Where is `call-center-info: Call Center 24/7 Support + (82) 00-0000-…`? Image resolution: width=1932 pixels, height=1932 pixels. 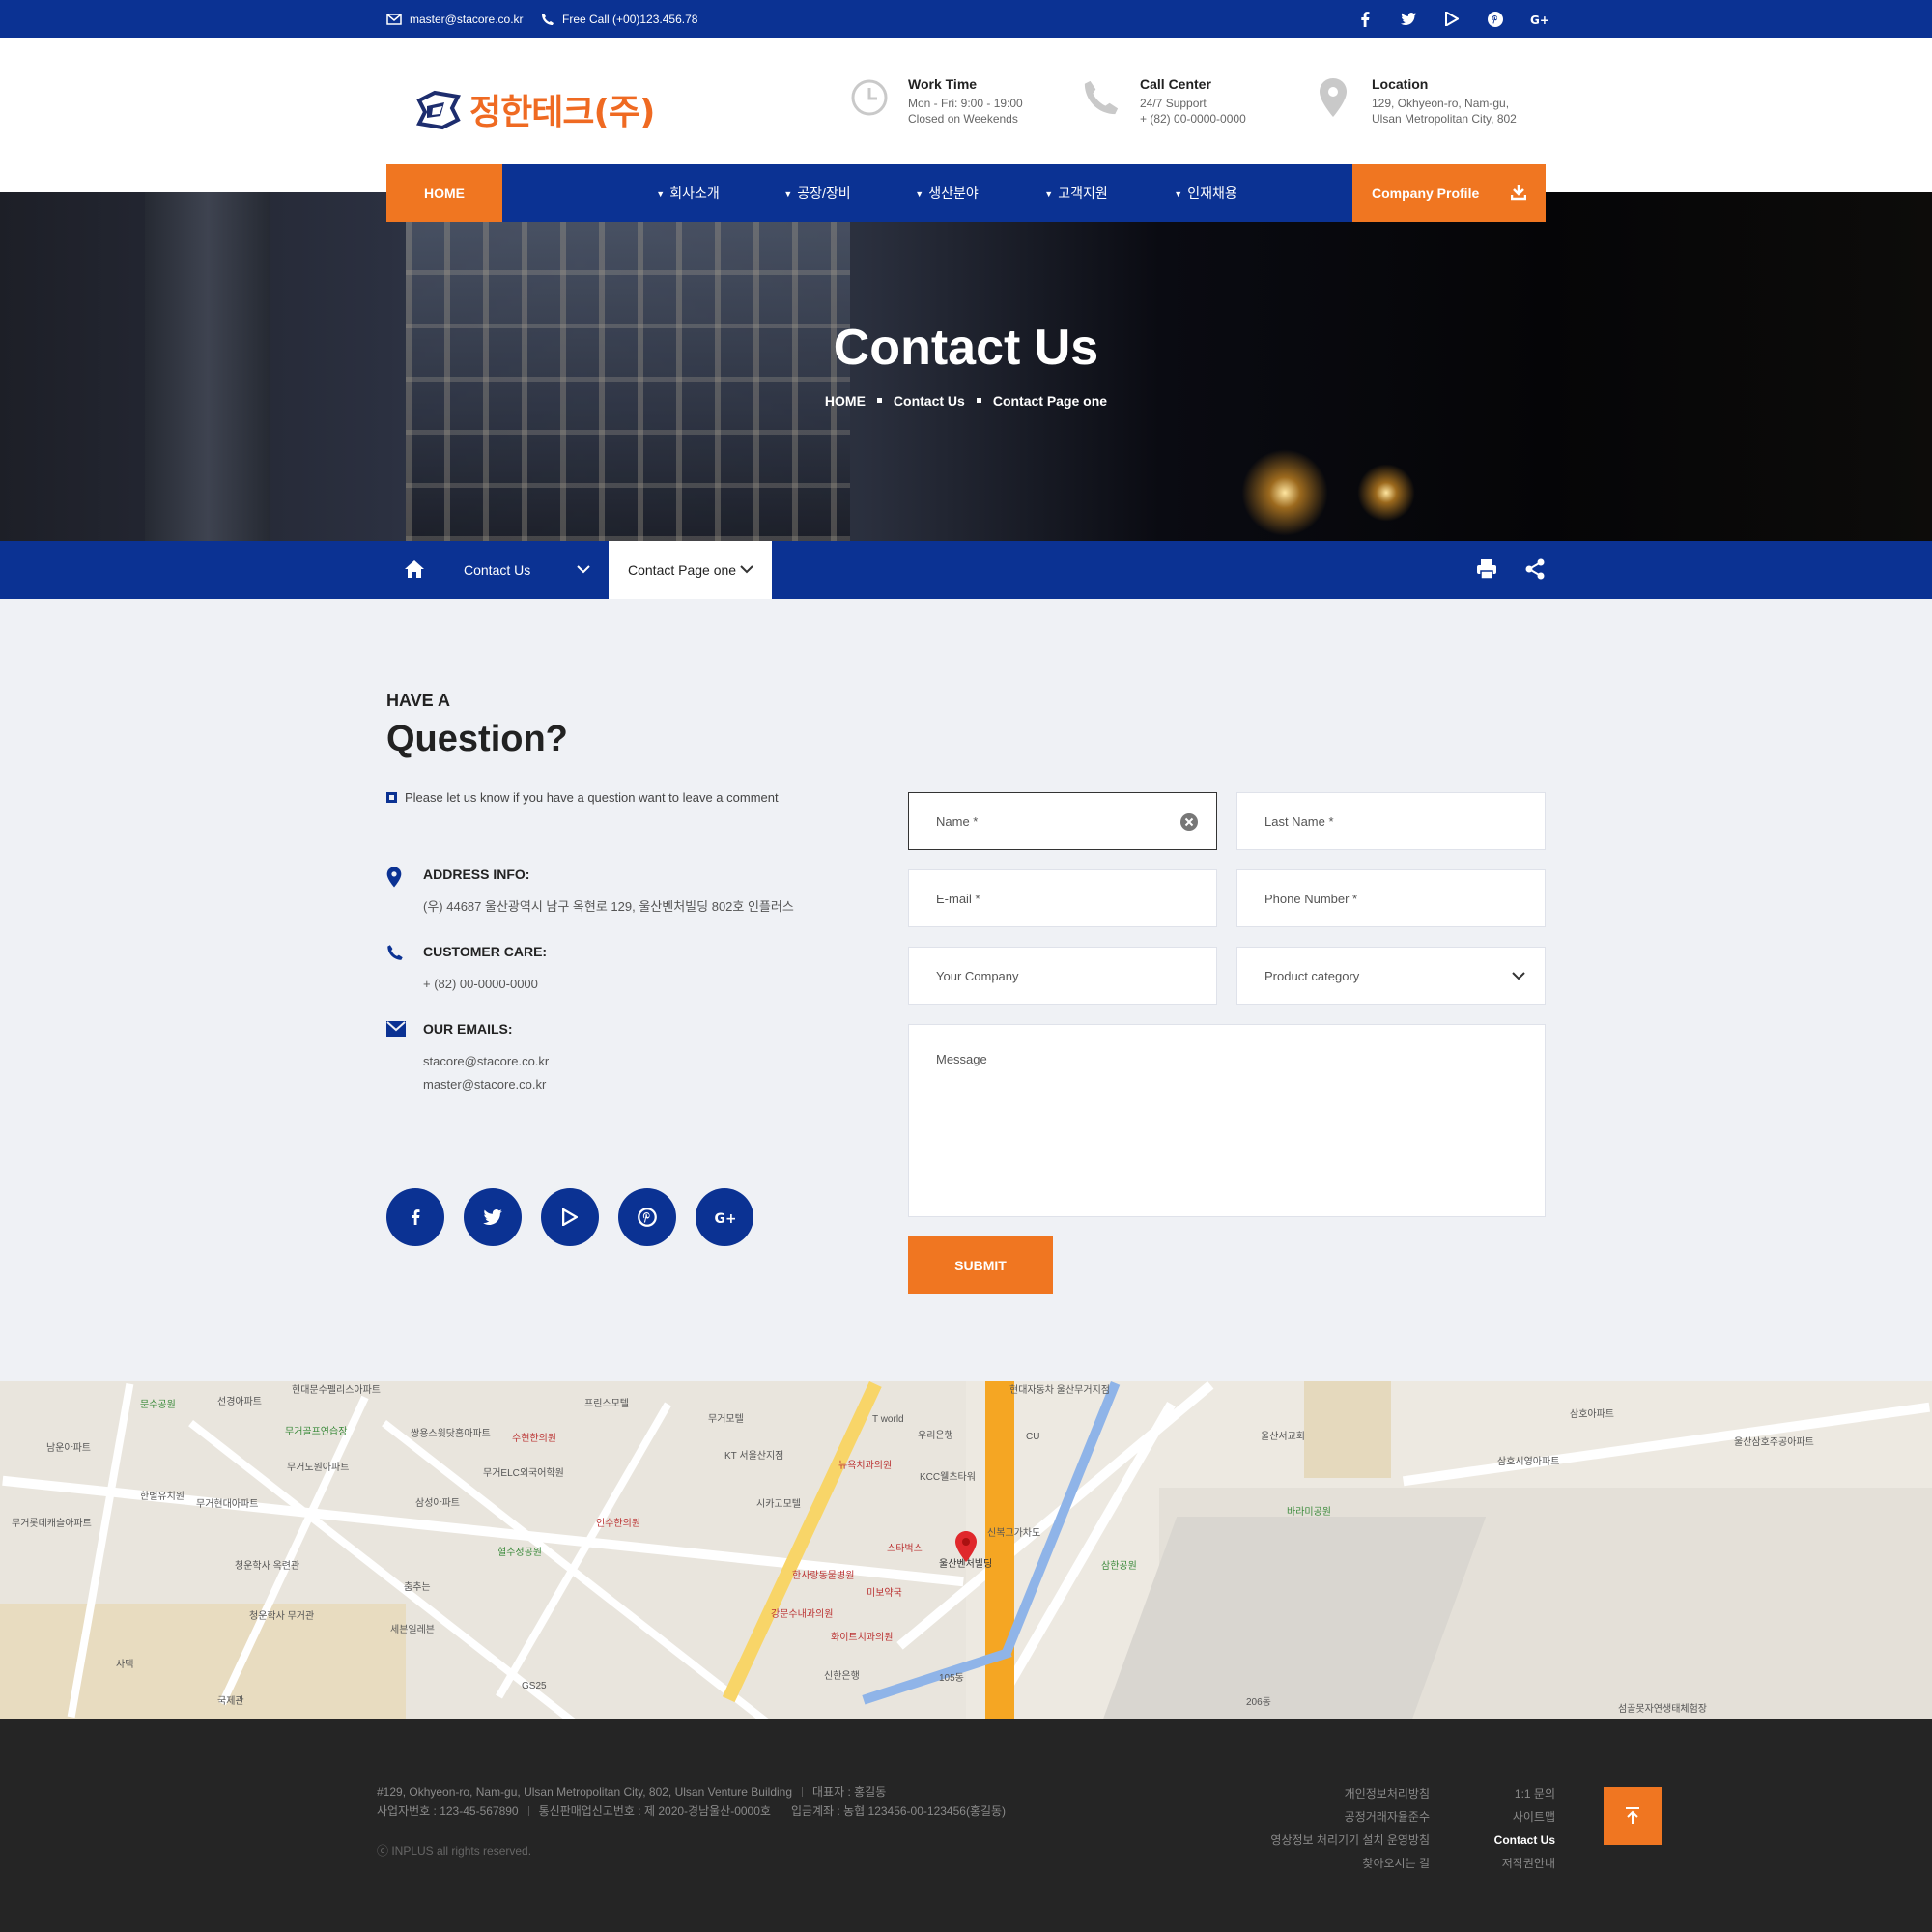
call-center-info: Call Center 24/7 Support + (82) 00-0000-… is located at coordinates (1163, 101).